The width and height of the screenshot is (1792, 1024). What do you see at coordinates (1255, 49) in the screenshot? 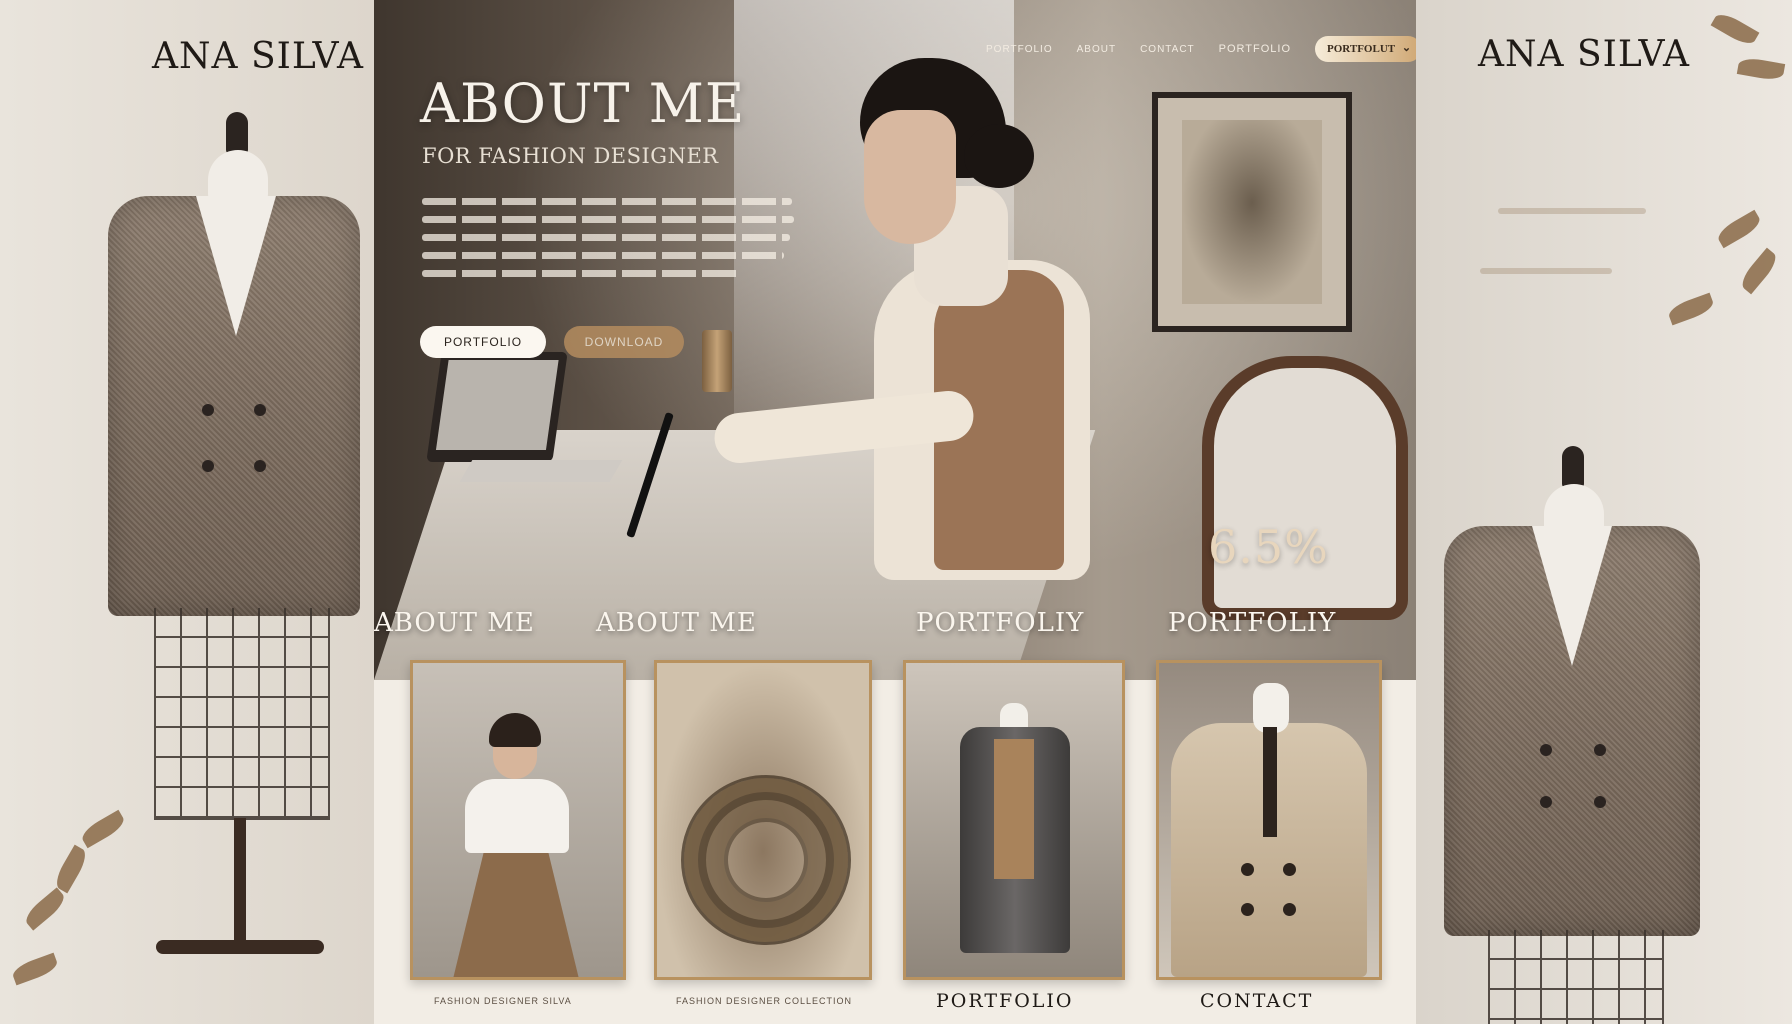
I see `nav-item-portfolio-2: PORTFOLIO` at bounding box center [1255, 49].